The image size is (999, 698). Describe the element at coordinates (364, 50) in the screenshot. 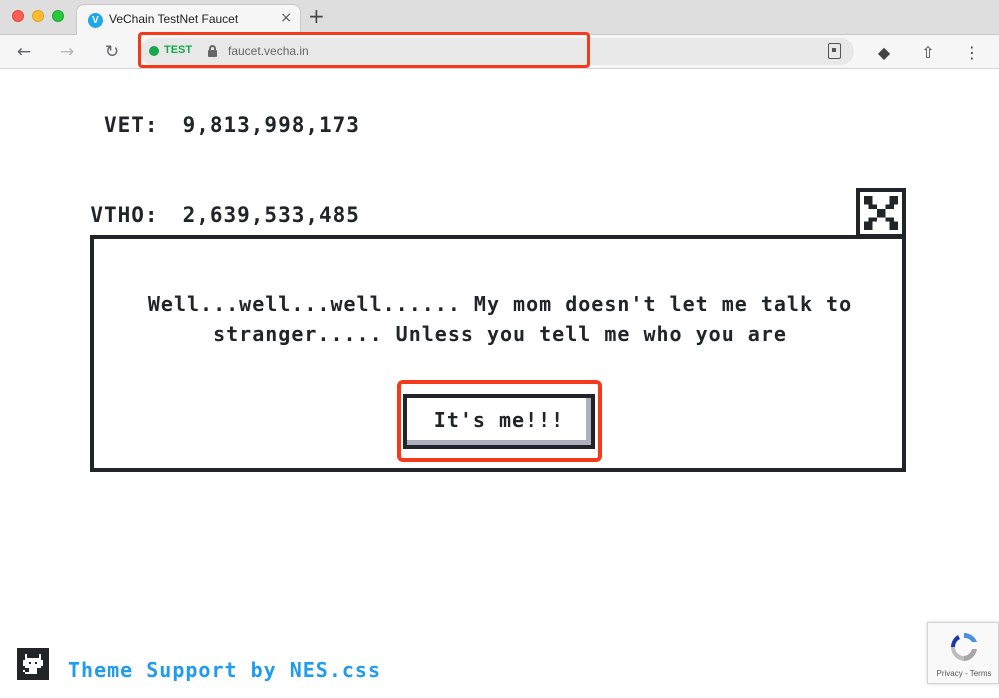

I see `address-bar-highlight` at that location.